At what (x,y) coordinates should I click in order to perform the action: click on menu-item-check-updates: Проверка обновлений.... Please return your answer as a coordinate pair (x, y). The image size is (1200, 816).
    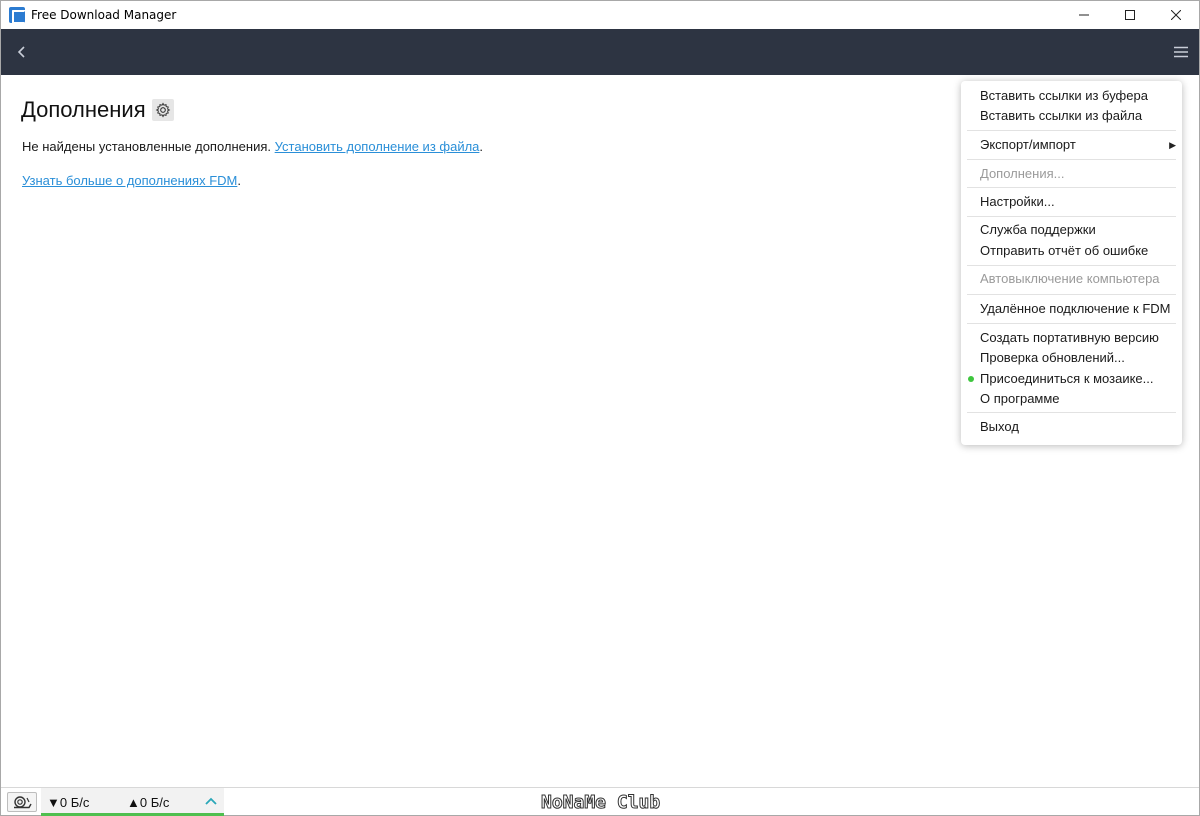
    Looking at the image, I should click on (1071, 358).